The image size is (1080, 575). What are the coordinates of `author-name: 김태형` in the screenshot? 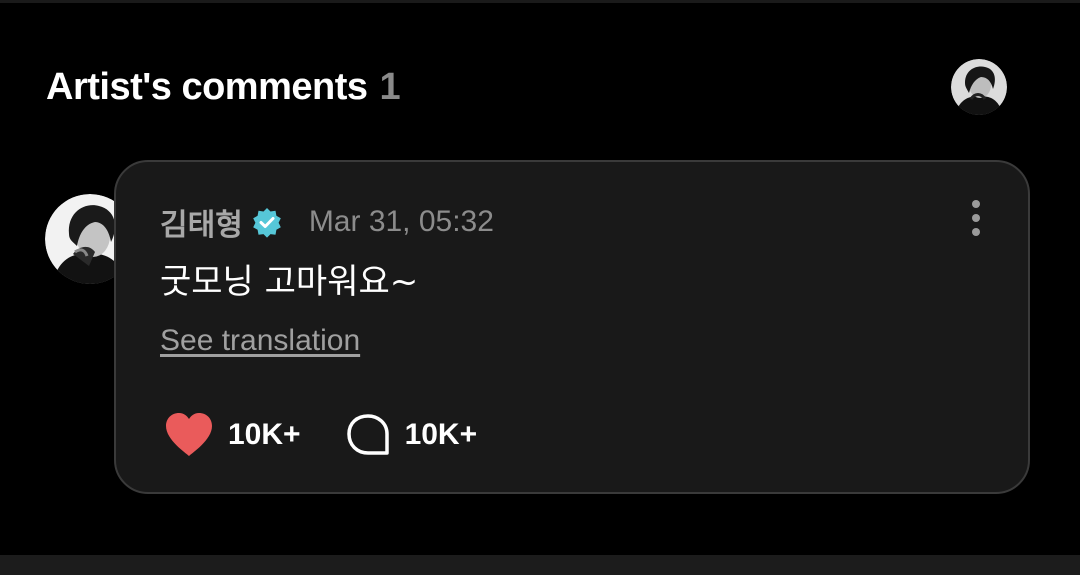 It's located at (201, 222).